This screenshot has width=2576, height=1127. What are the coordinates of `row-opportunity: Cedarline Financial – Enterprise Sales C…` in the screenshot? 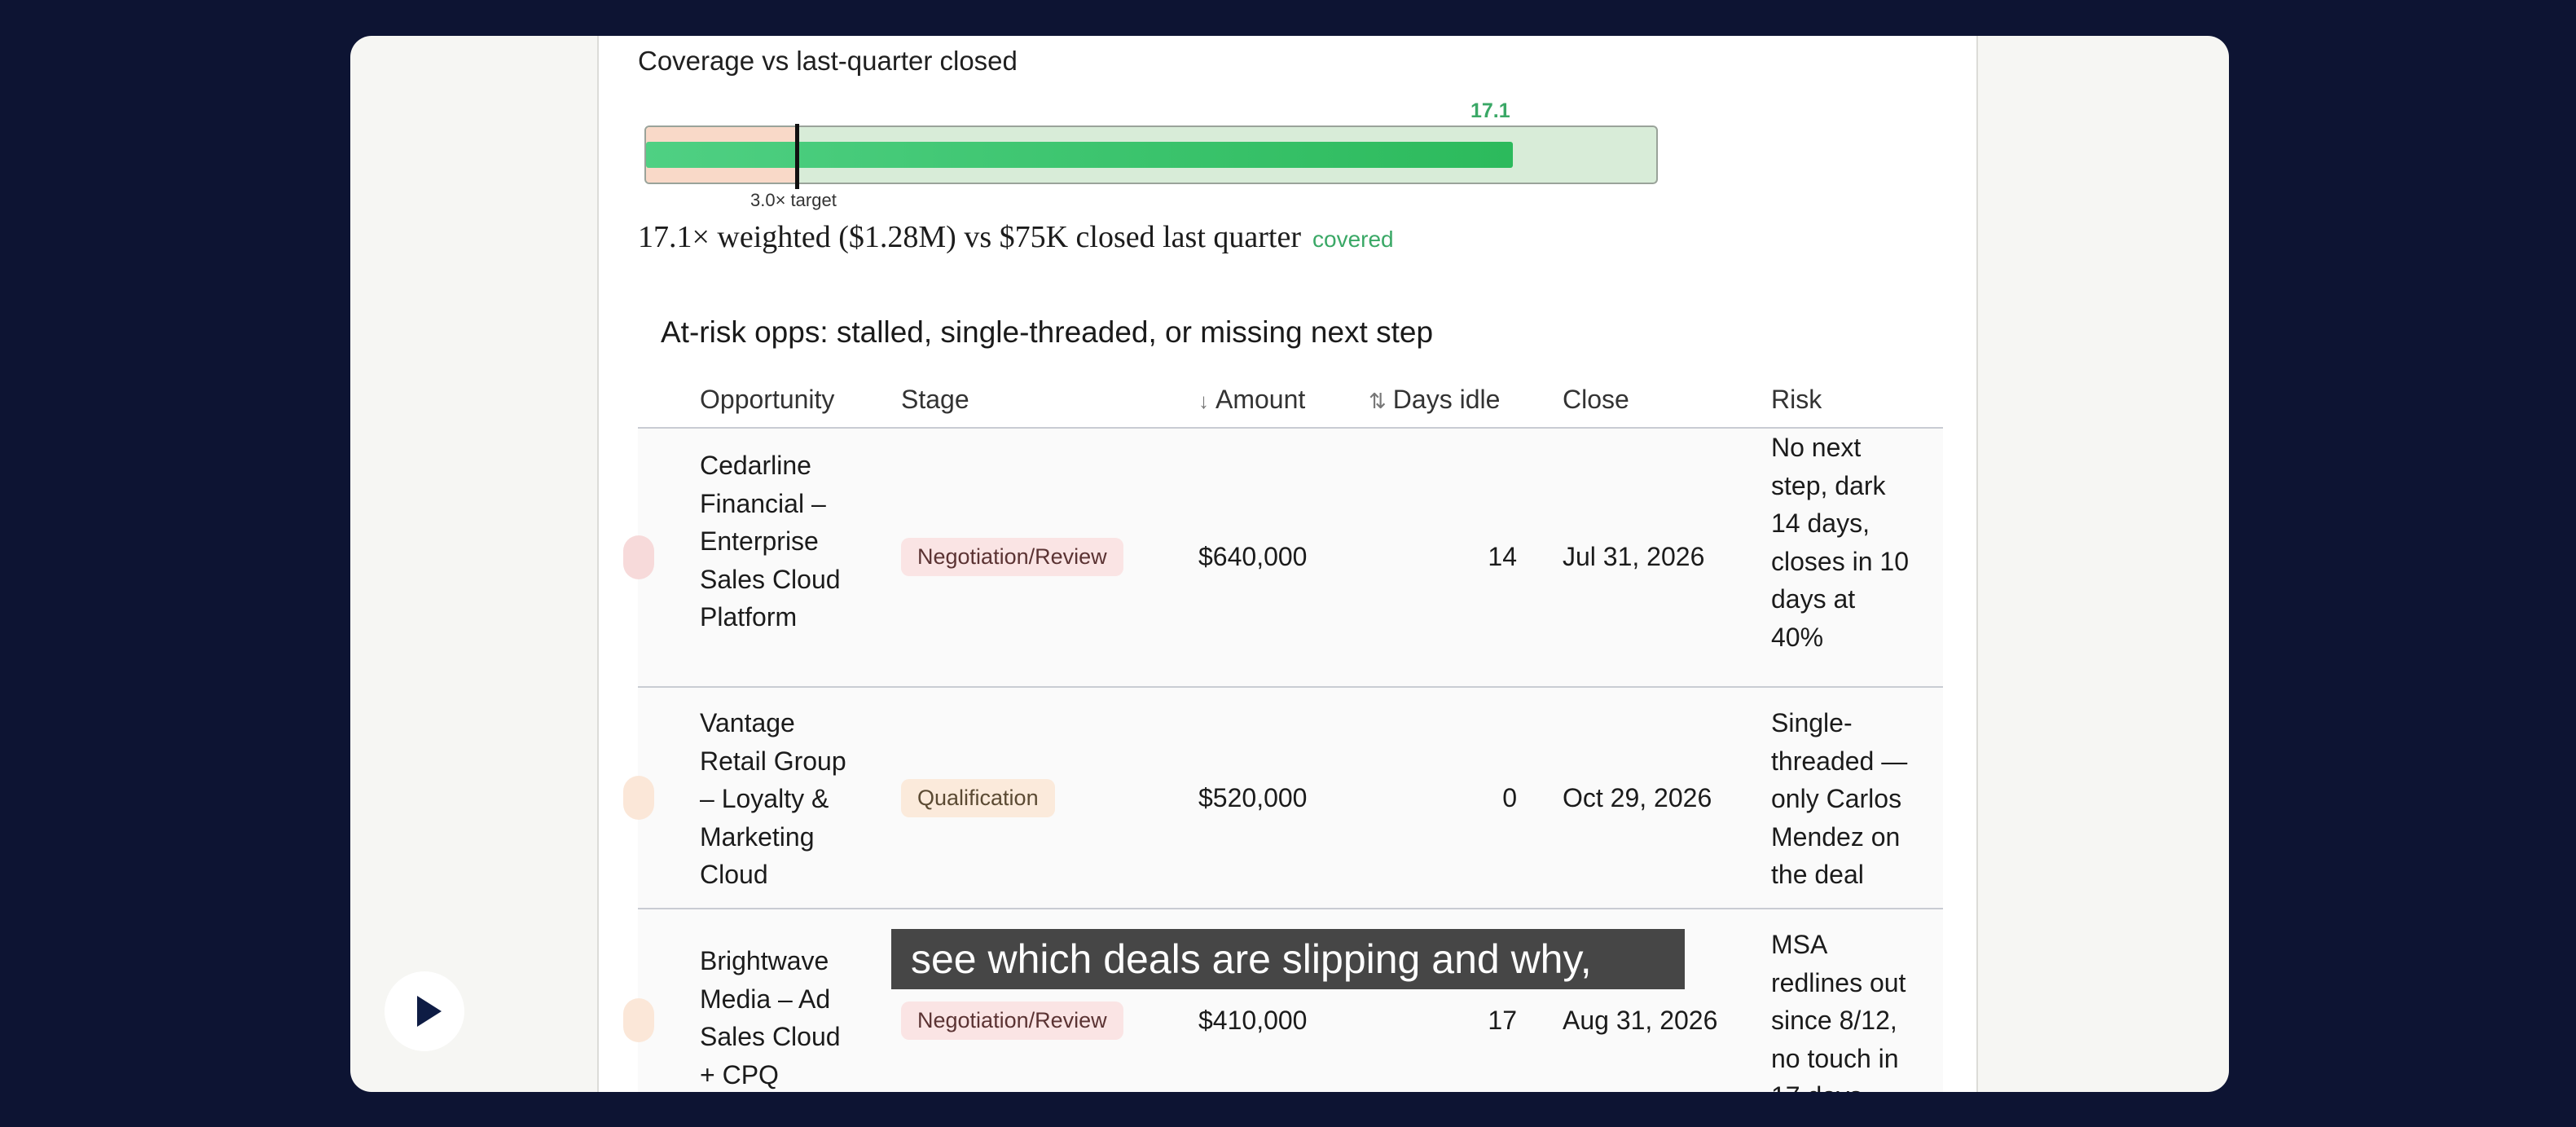 It's located at (770, 541).